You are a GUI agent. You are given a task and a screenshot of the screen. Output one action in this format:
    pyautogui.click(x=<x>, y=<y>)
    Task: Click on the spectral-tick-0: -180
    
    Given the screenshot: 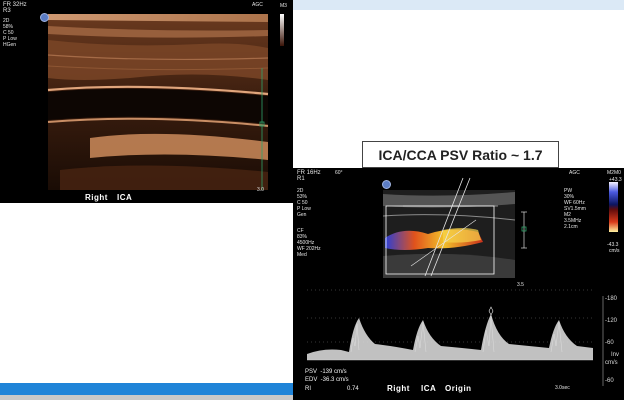 What is the action you would take?
    pyautogui.click(x=611, y=299)
    